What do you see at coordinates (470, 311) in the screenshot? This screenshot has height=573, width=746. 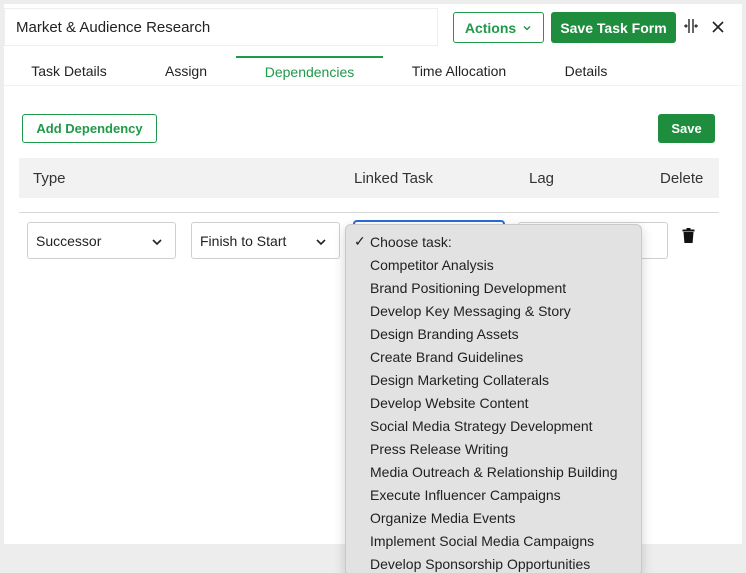 I see `dropdown-option: Develop Key Messaging & Story` at bounding box center [470, 311].